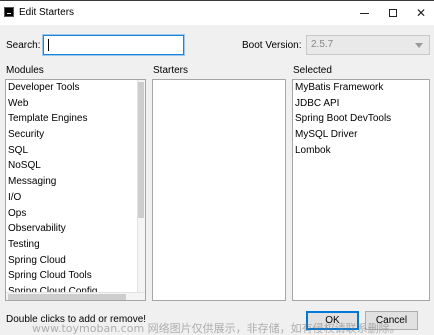 Image resolution: width=434 pixels, height=335 pixels. What do you see at coordinates (312, 70) in the screenshot?
I see `selected-heading: Selected` at bounding box center [312, 70].